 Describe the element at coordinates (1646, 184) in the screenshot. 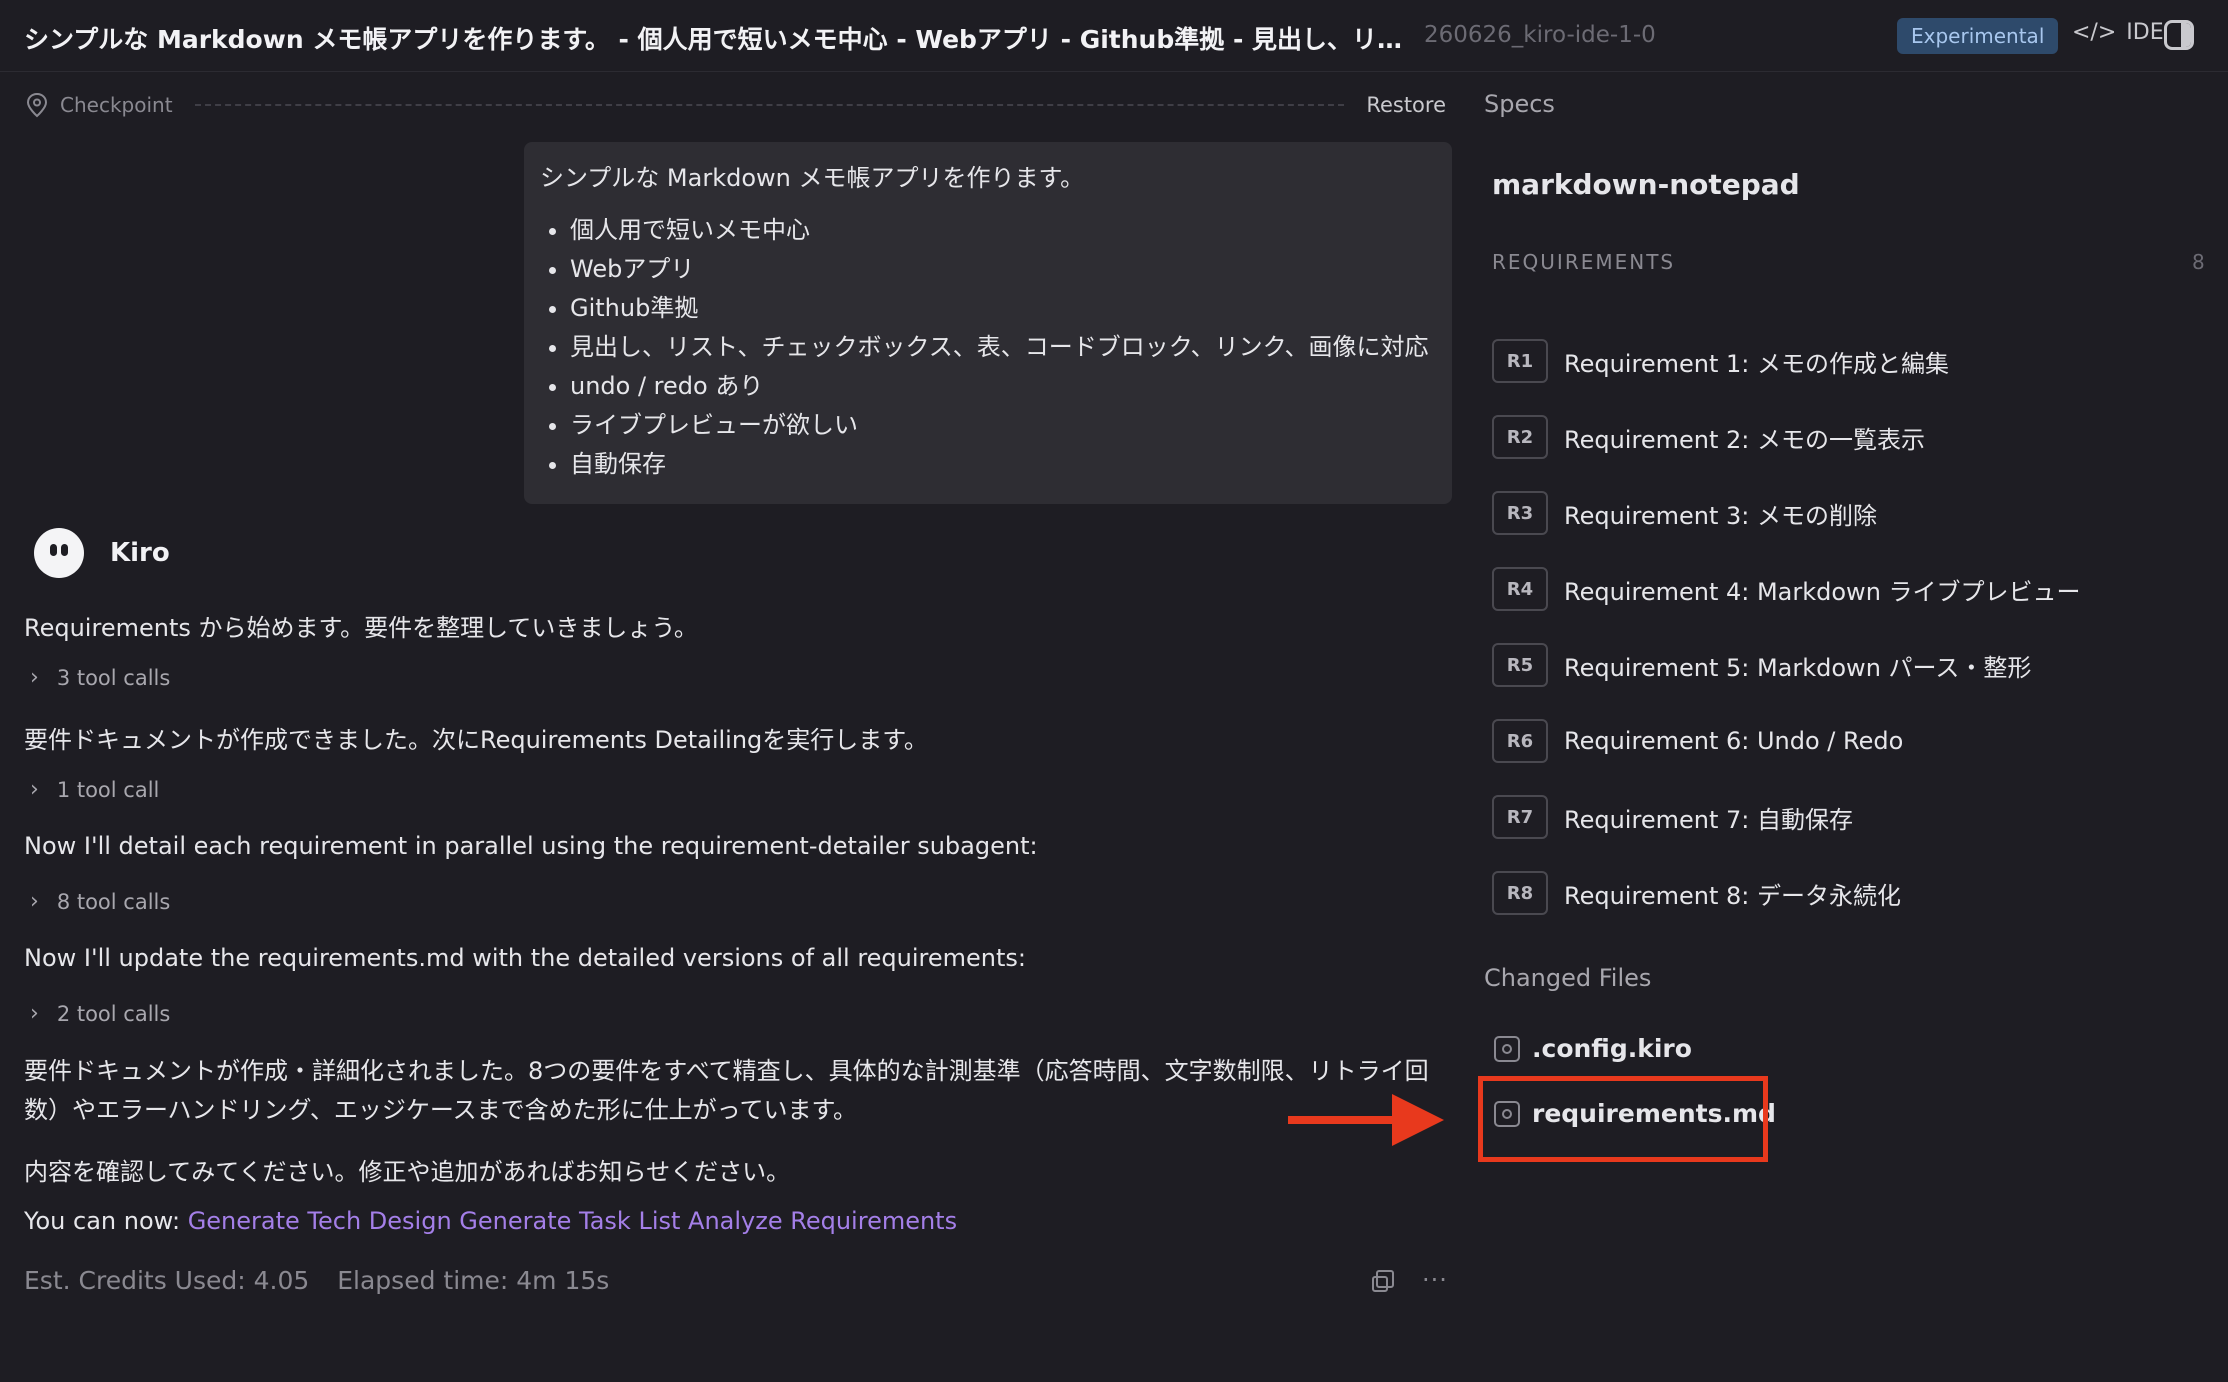

I see `spec-name: markdown-notepad` at that location.